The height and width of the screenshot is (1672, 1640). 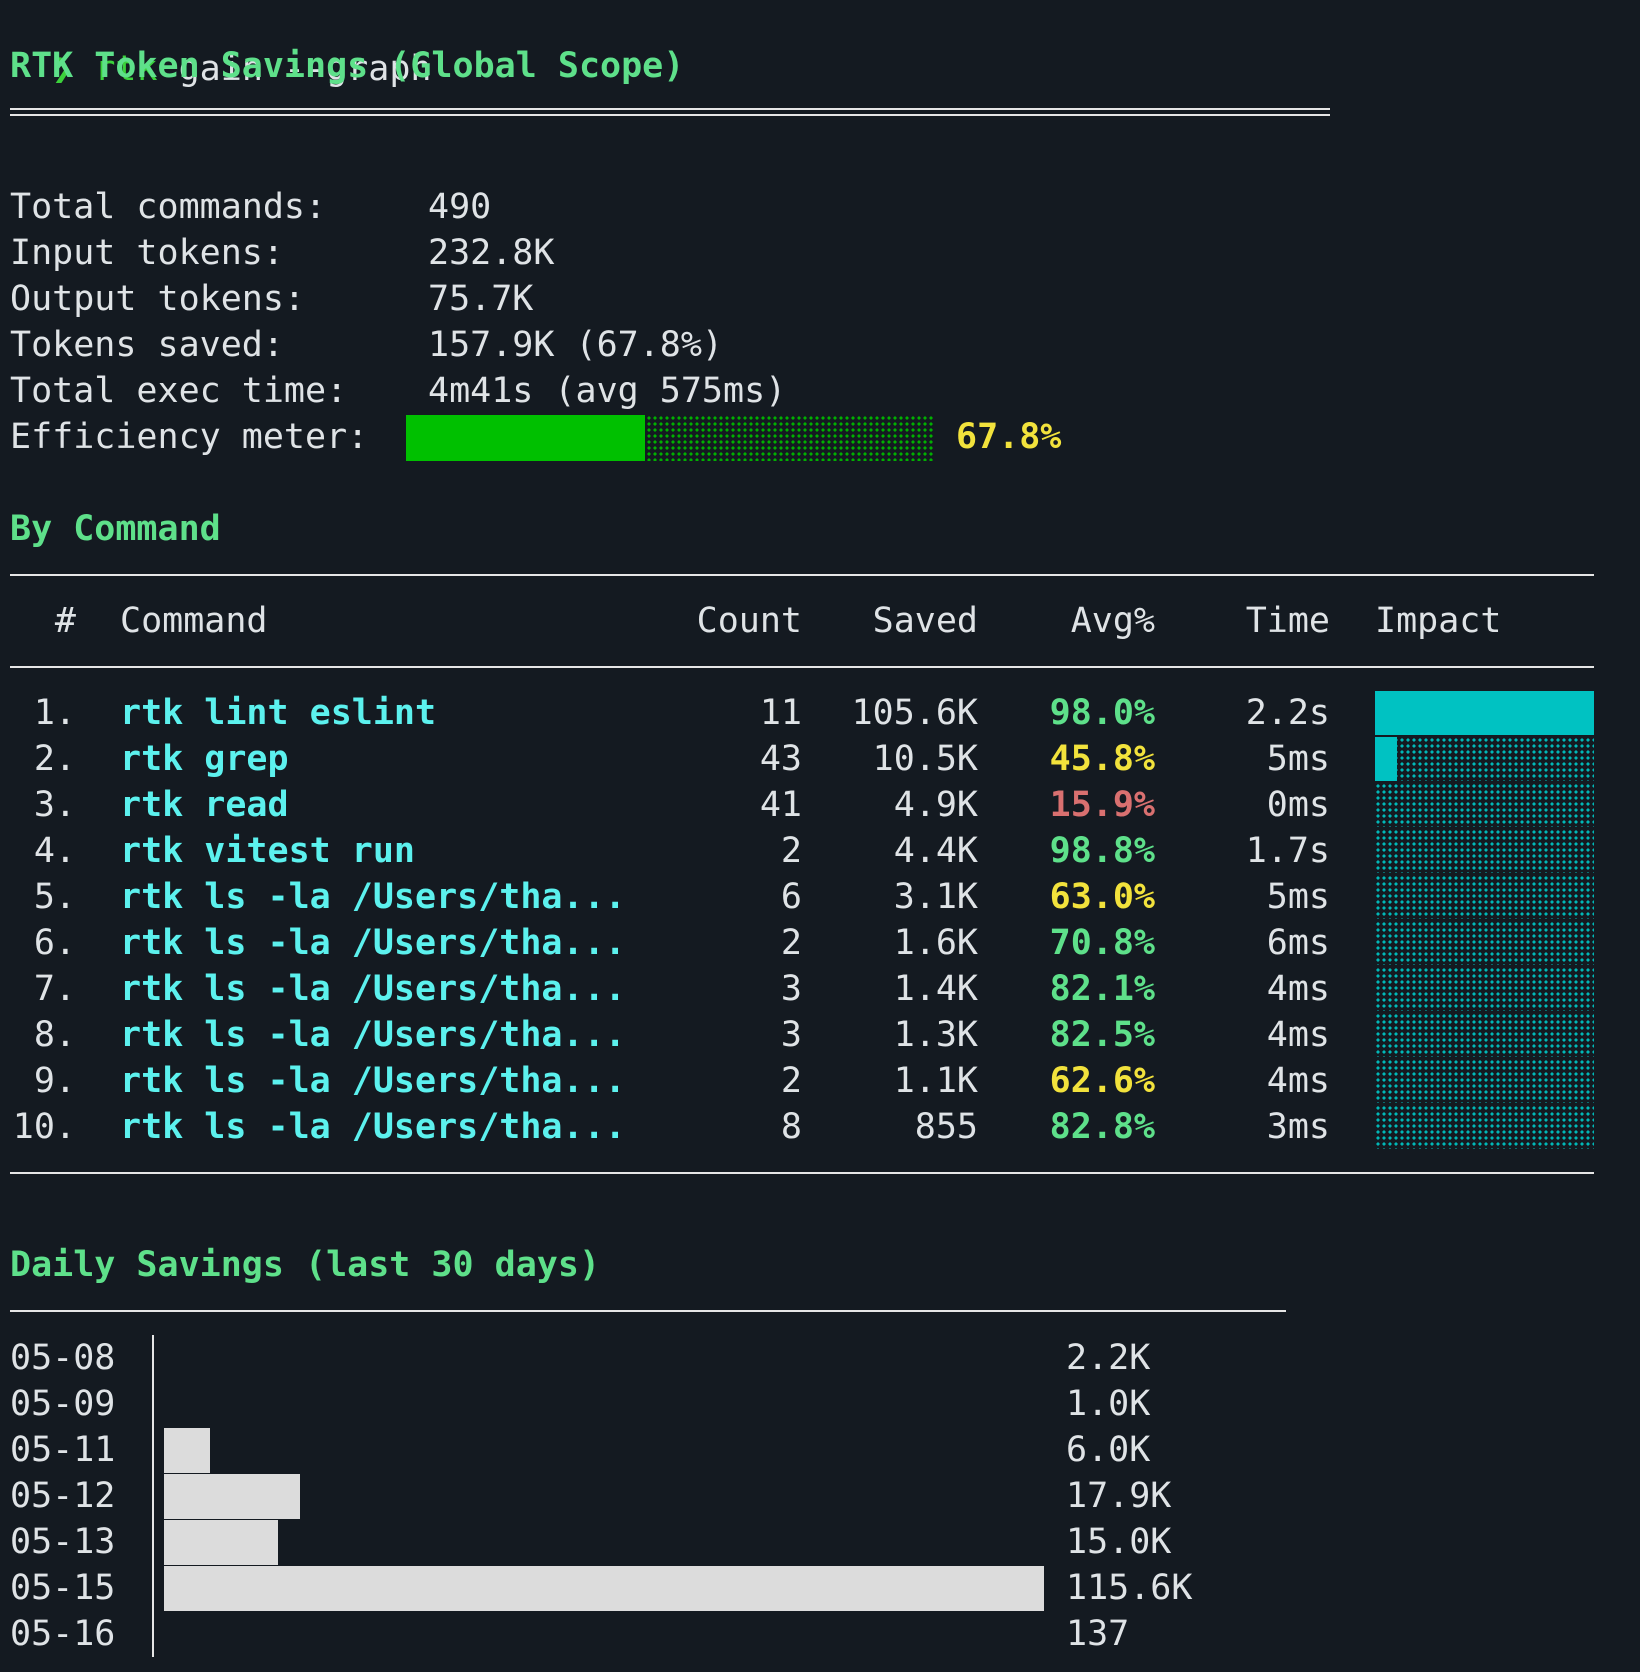 I want to click on row-avg: 82.1%, so click(x=1102, y=989).